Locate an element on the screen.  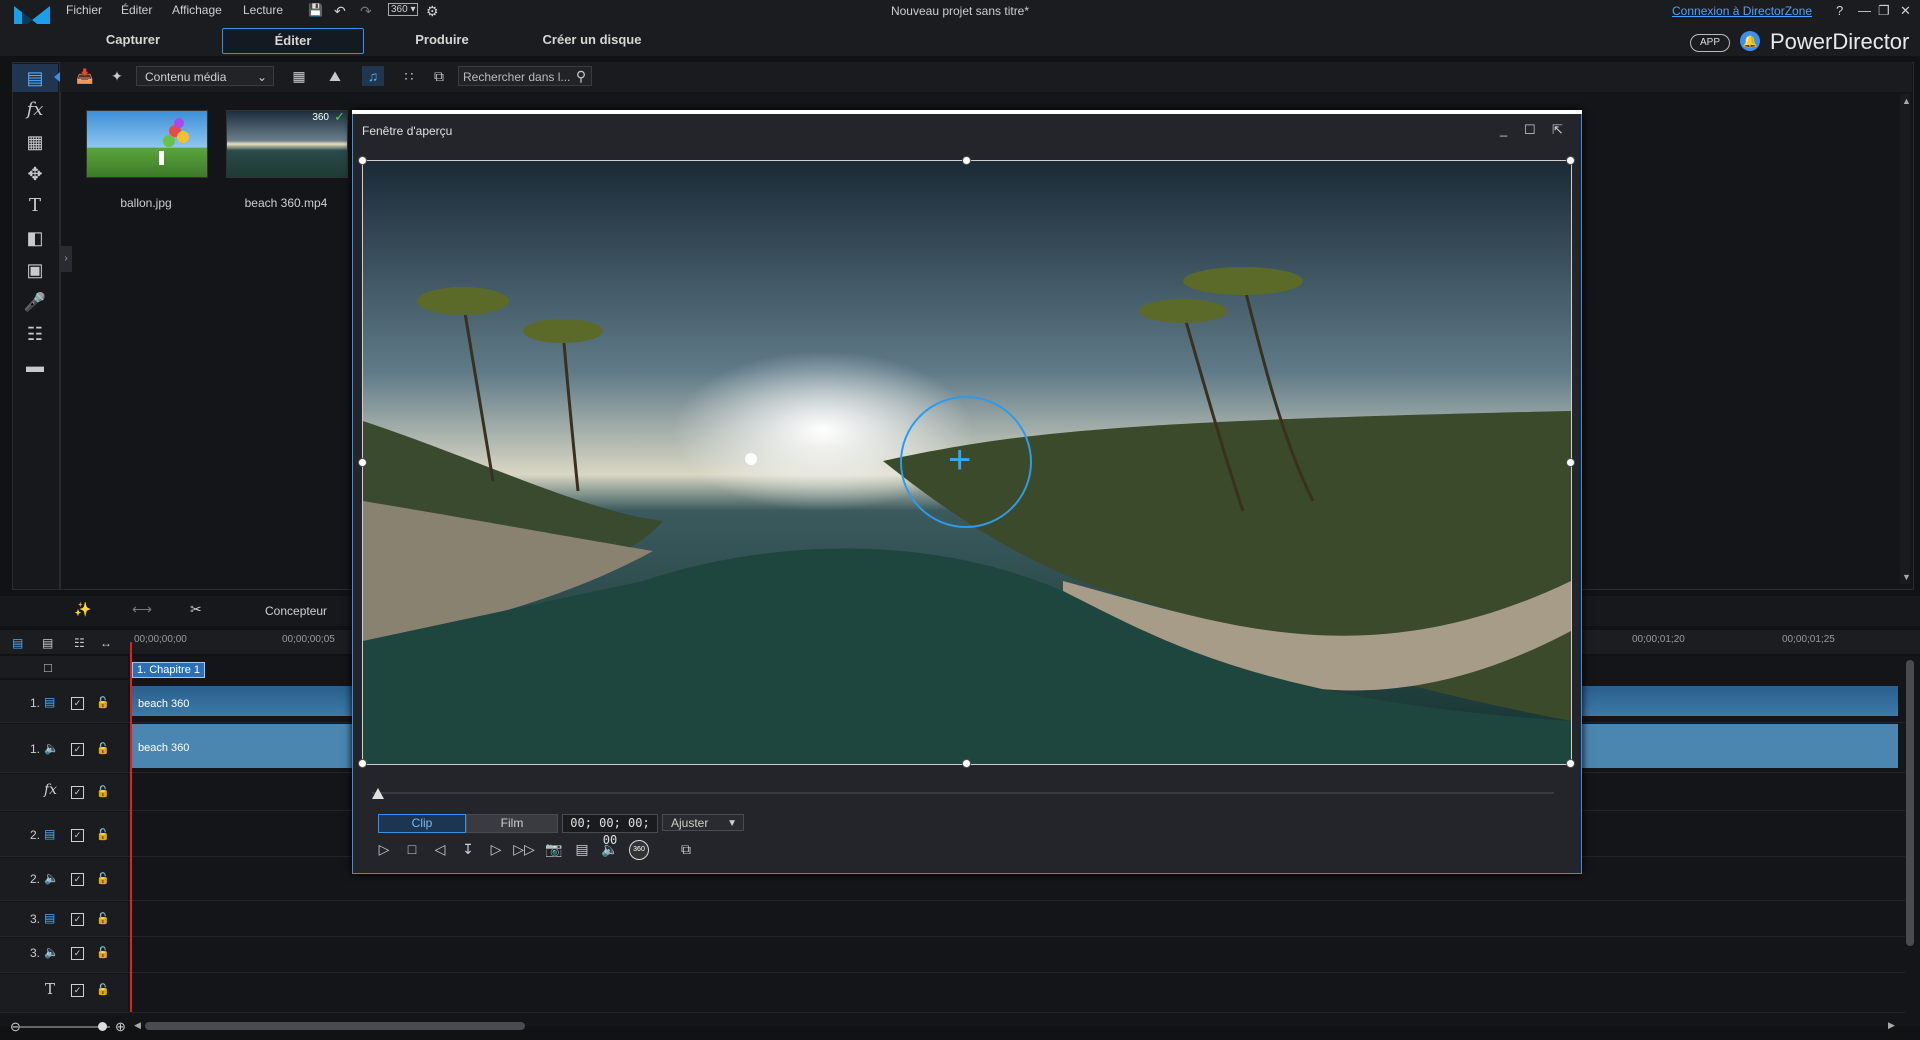
fullscreen-icon: ⧉ is located at coordinates (686, 849).